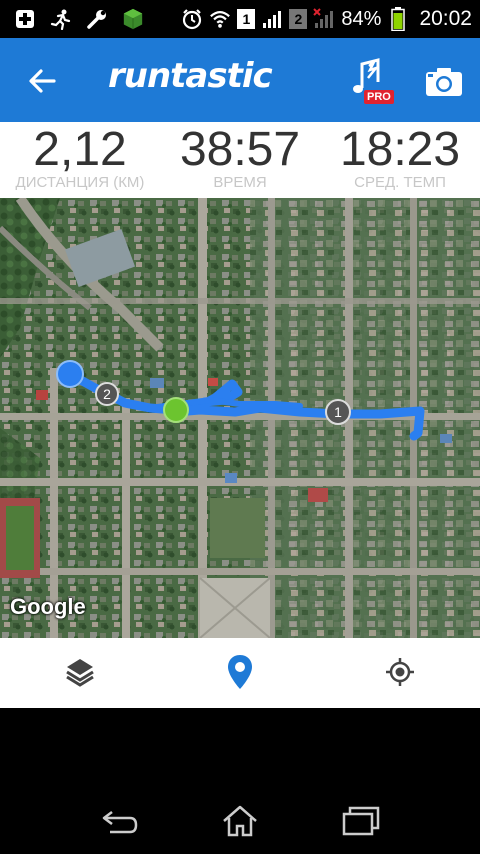 This screenshot has width=480, height=854. Describe the element at coordinates (80, 149) in the screenshot. I see `stat-value: 2,12` at that location.